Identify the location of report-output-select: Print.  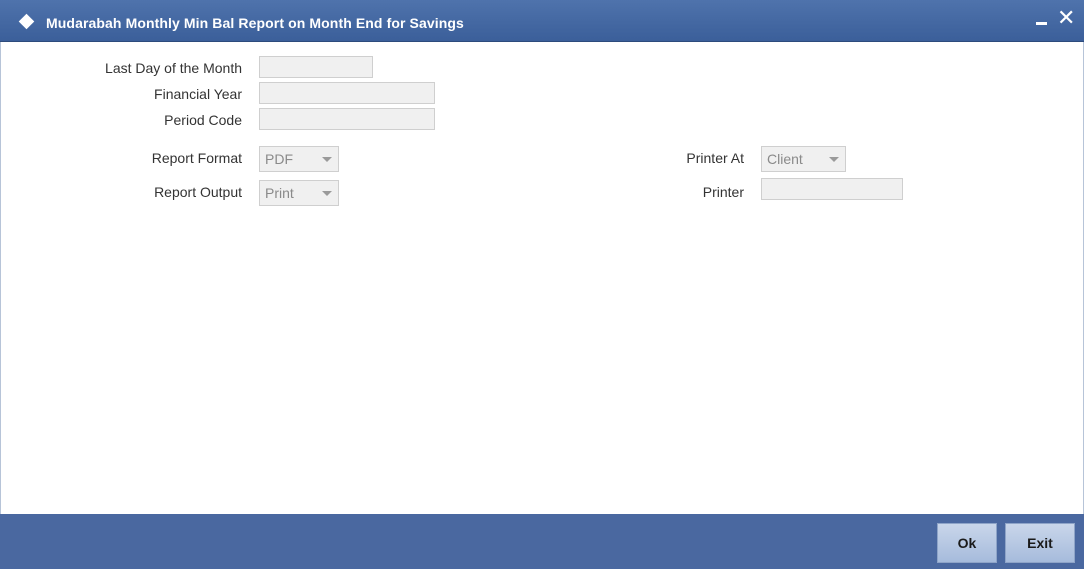
(299, 193).